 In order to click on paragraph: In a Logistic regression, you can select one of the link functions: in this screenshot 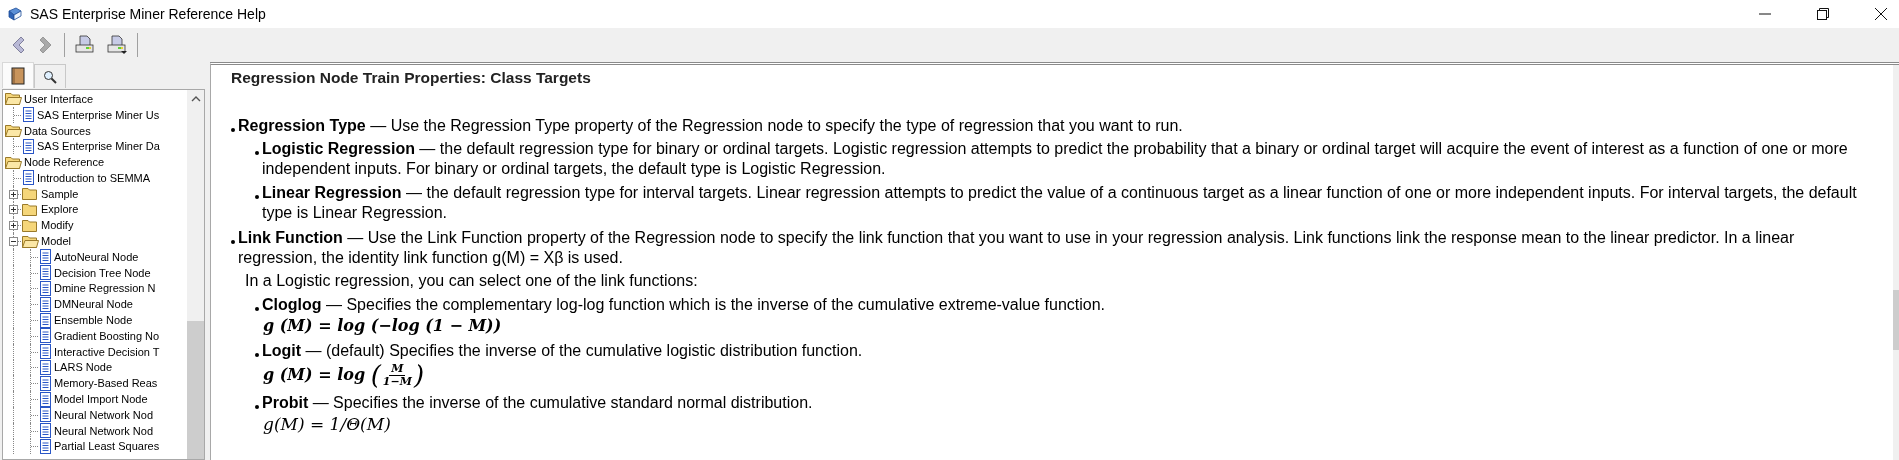, I will do `click(472, 281)`.